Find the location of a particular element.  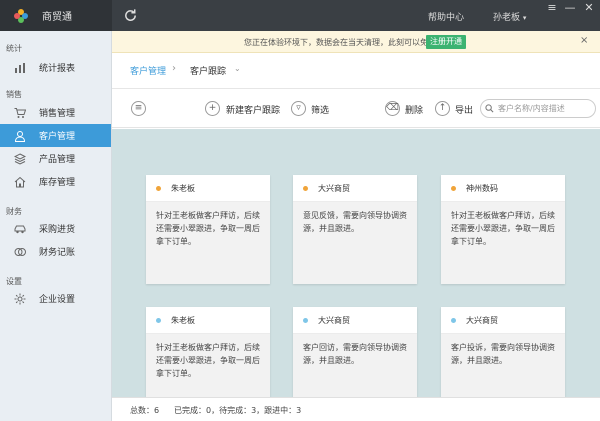

coins-icon is located at coordinates (20, 251).